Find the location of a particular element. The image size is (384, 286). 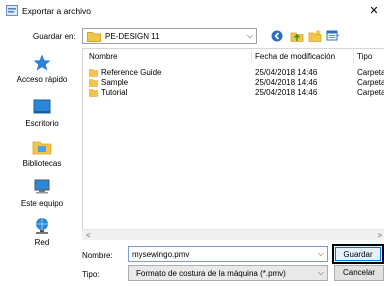

desktop-icon is located at coordinates (42, 106).